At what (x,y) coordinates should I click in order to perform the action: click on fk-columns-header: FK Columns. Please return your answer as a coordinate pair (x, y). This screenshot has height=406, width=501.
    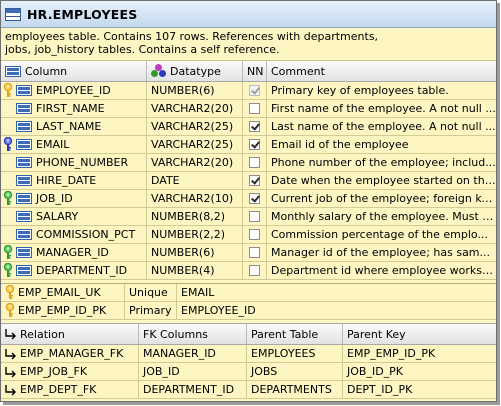
    Looking at the image, I should click on (193, 334).